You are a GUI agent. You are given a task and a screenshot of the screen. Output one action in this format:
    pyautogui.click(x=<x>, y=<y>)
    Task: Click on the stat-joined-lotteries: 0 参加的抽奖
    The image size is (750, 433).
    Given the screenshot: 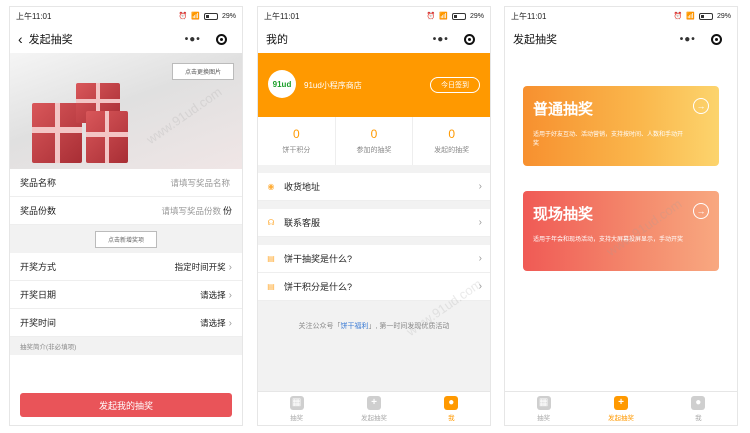 What is the action you would take?
    pyautogui.click(x=375, y=141)
    